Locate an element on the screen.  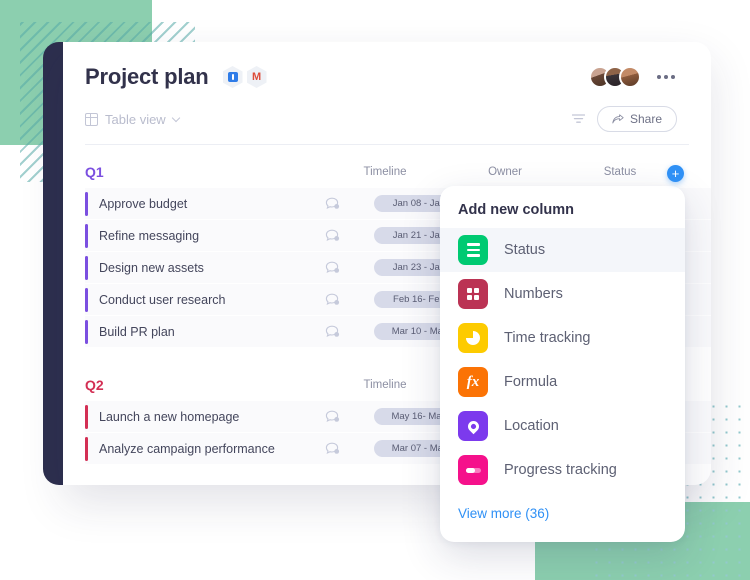
task-name: Approve budget is located at coordinates (143, 203).